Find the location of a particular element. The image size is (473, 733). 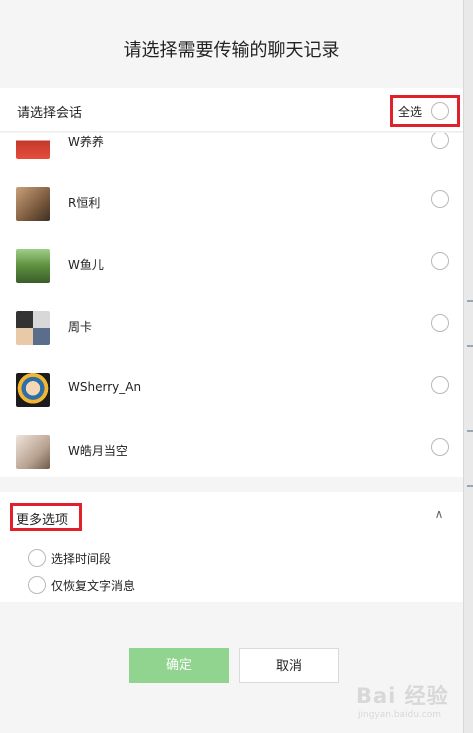

option-label: 仅恢复文字消息 is located at coordinates (93, 586).